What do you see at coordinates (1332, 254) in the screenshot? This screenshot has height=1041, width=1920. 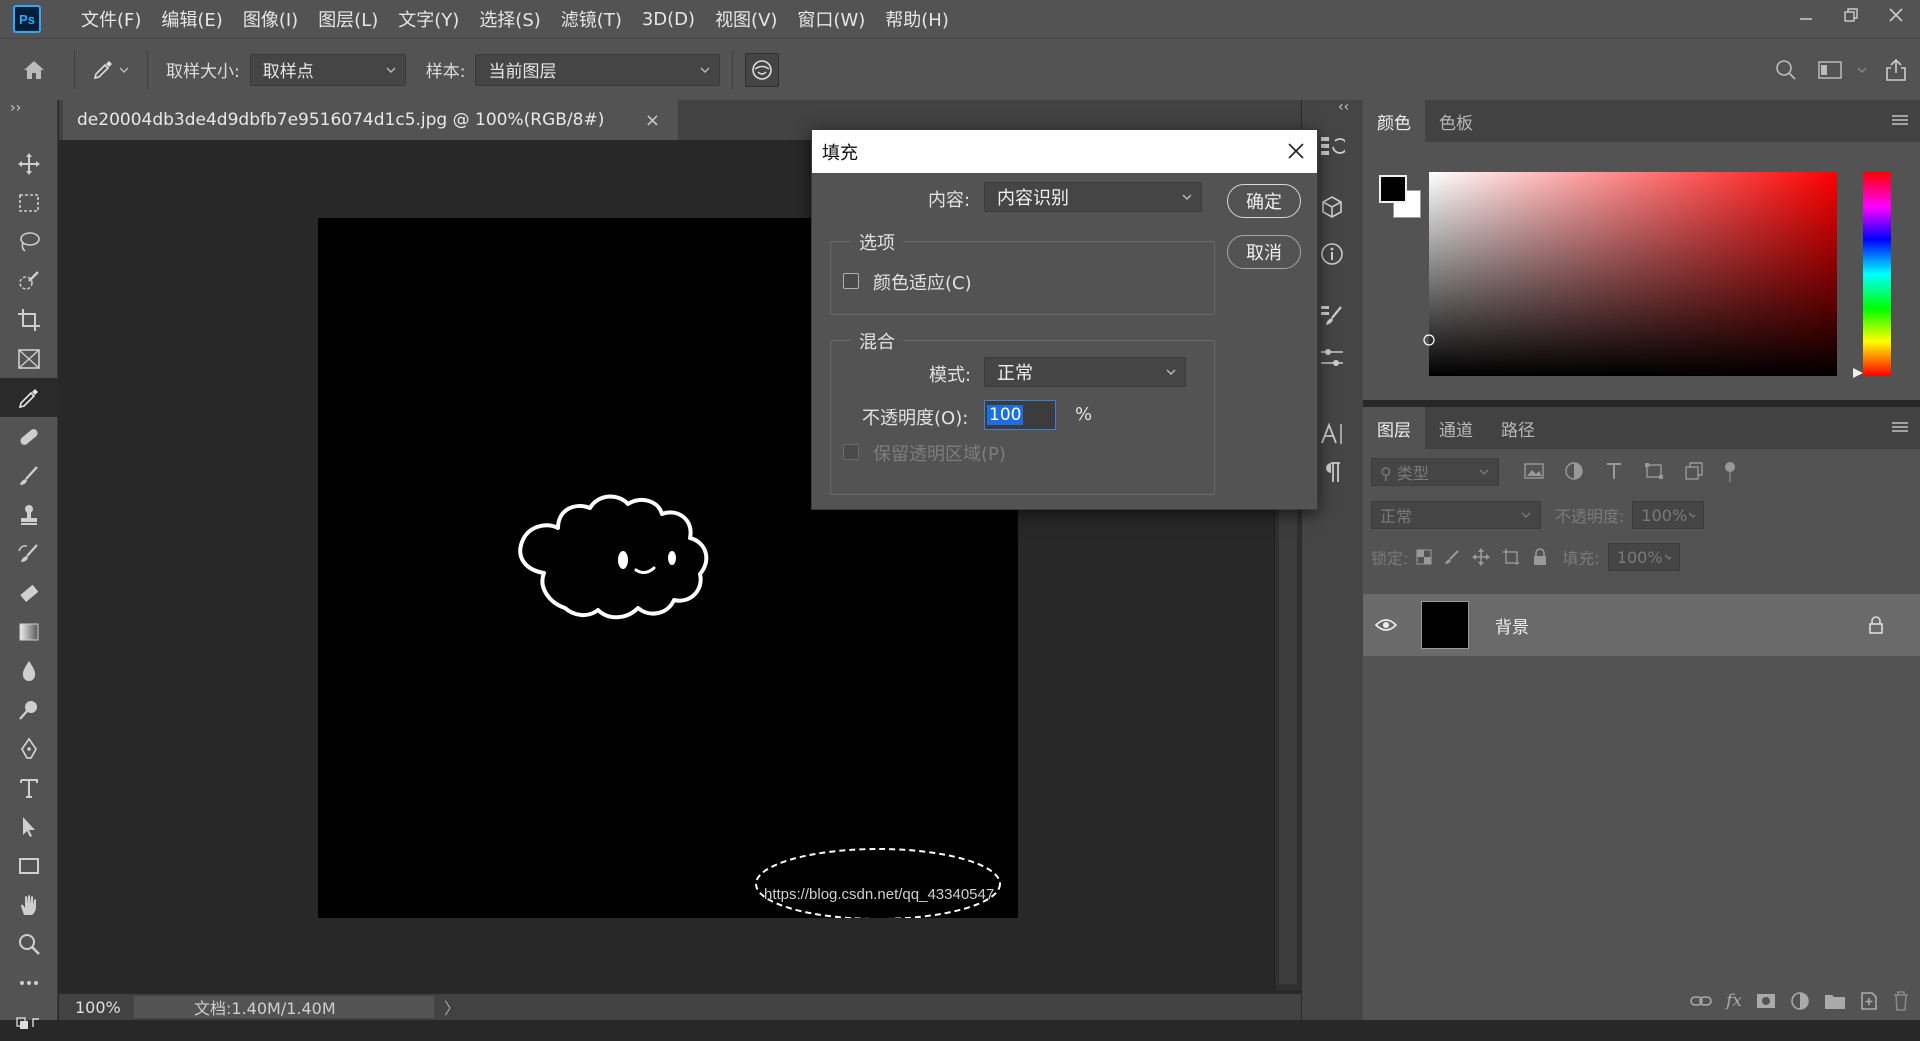 I see `info-panel-button` at bounding box center [1332, 254].